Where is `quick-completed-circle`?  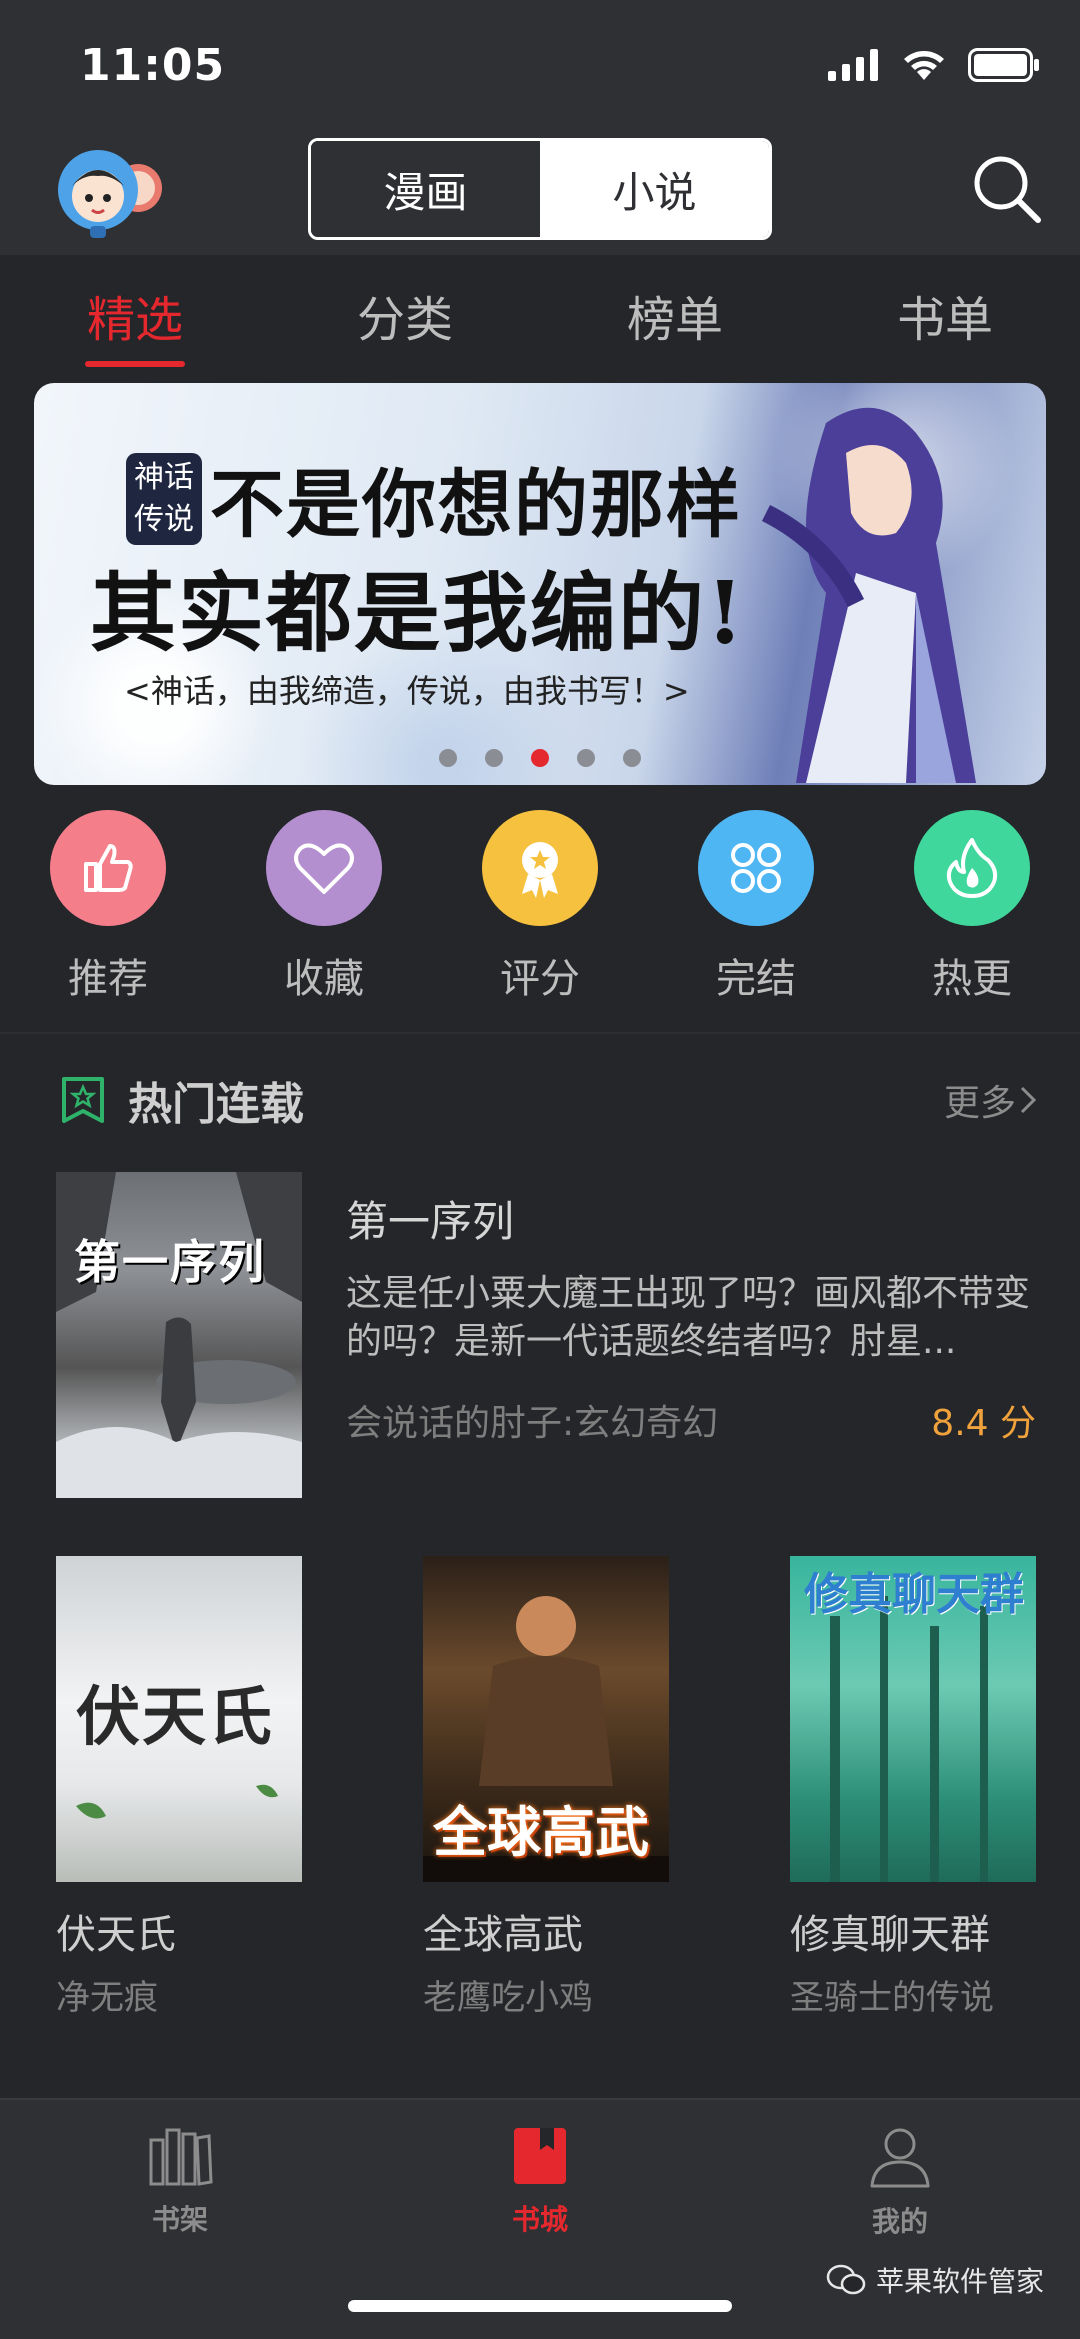 quick-completed-circle is located at coordinates (756, 868).